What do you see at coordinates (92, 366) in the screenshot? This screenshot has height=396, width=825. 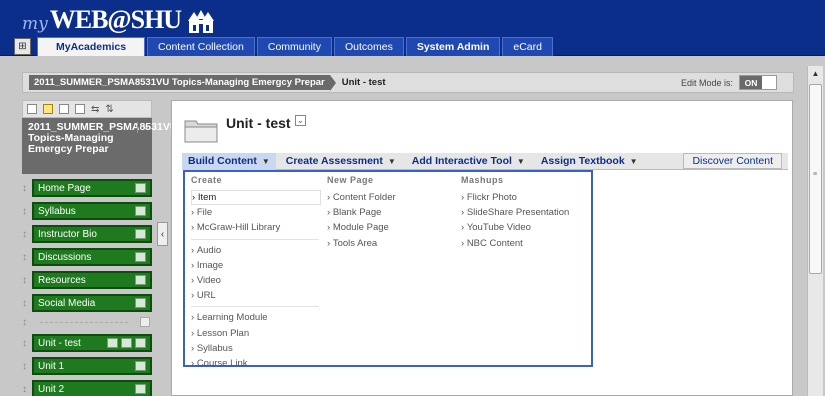 I see `menu-item-unit-1: Unit 1` at bounding box center [92, 366].